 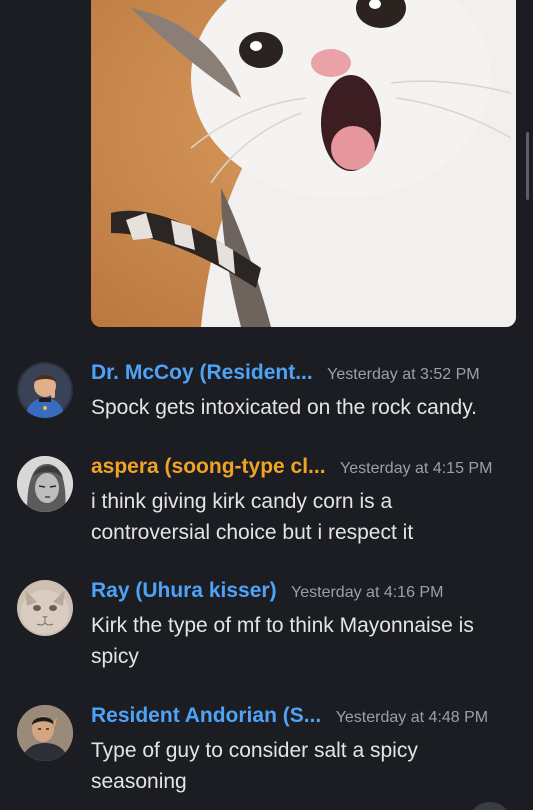 What do you see at coordinates (490, 806) in the screenshot?
I see `scroll-to-bottom-button` at bounding box center [490, 806].